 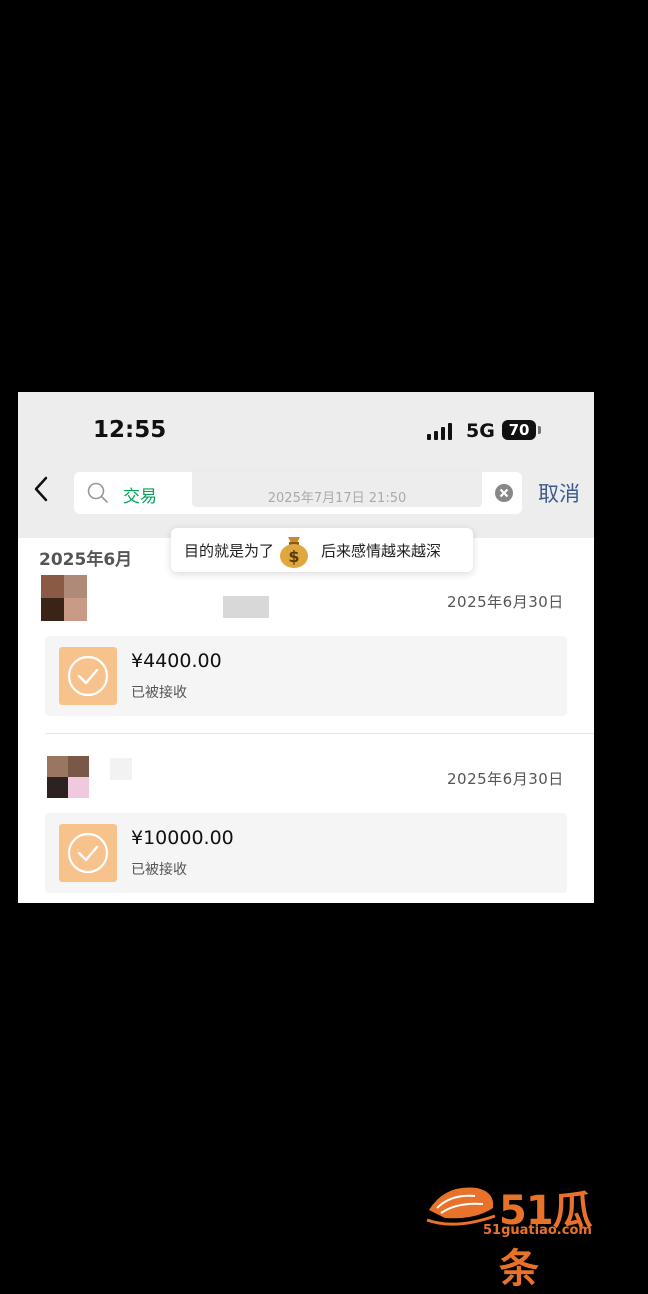 I want to click on watermark-logo: 51瓜条 51guatiao.com, so click(x=527, y=1235).